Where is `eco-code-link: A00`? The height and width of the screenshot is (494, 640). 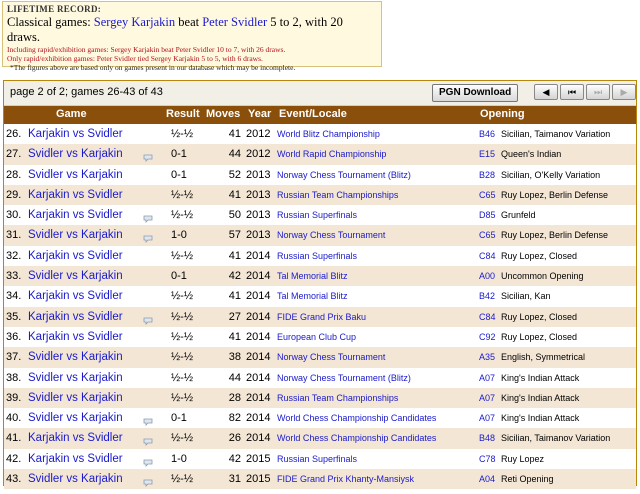
eco-code-link: A00 is located at coordinates (487, 276).